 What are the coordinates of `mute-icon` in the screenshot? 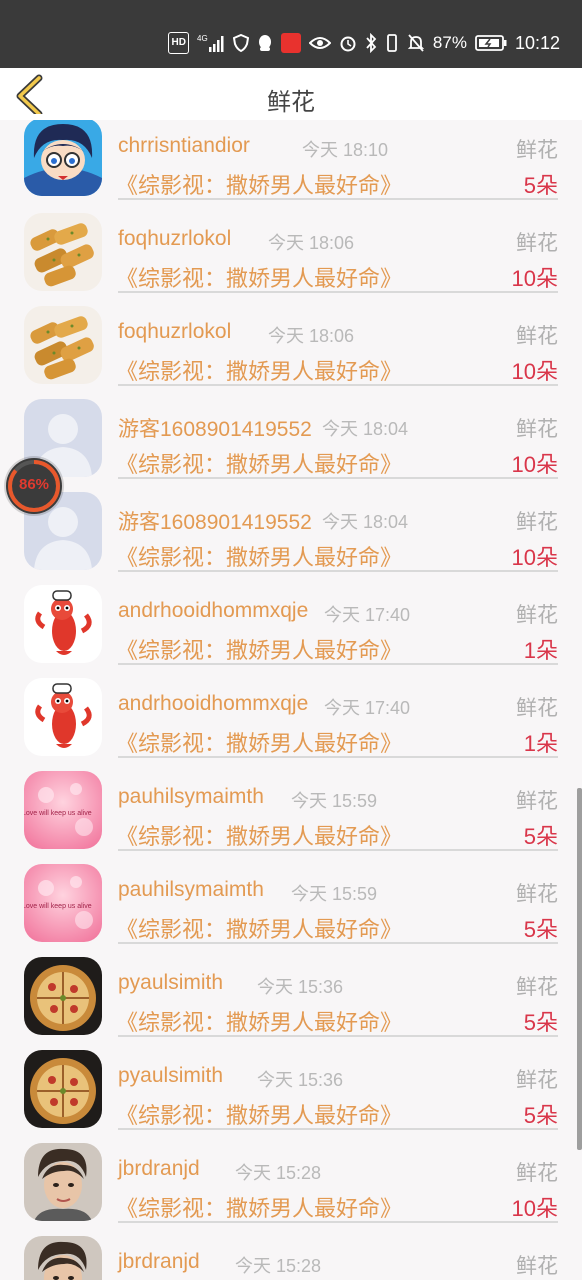 It's located at (416, 43).